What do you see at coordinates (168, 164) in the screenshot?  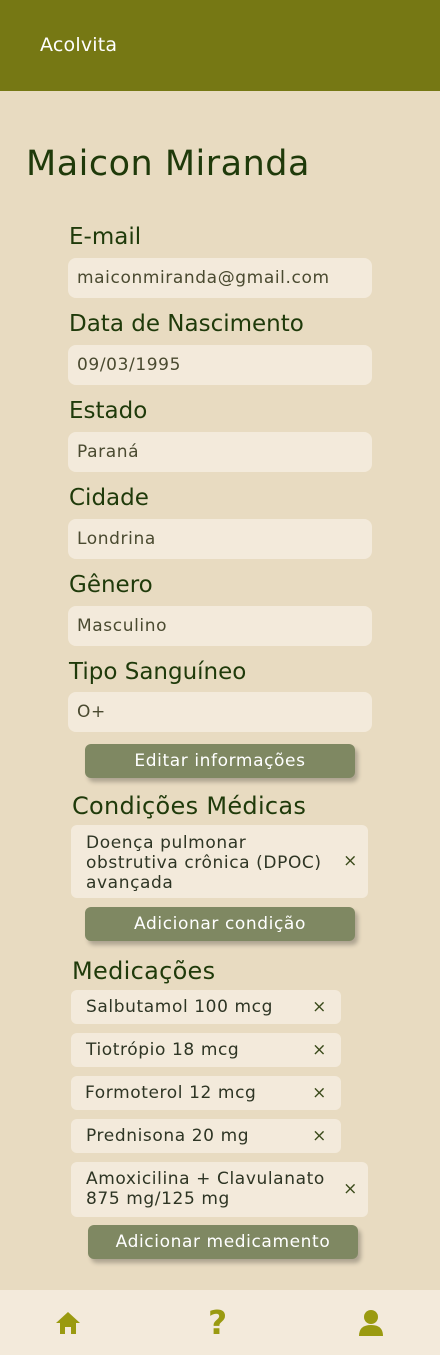 I see `profile-name: Maicon Miranda` at bounding box center [168, 164].